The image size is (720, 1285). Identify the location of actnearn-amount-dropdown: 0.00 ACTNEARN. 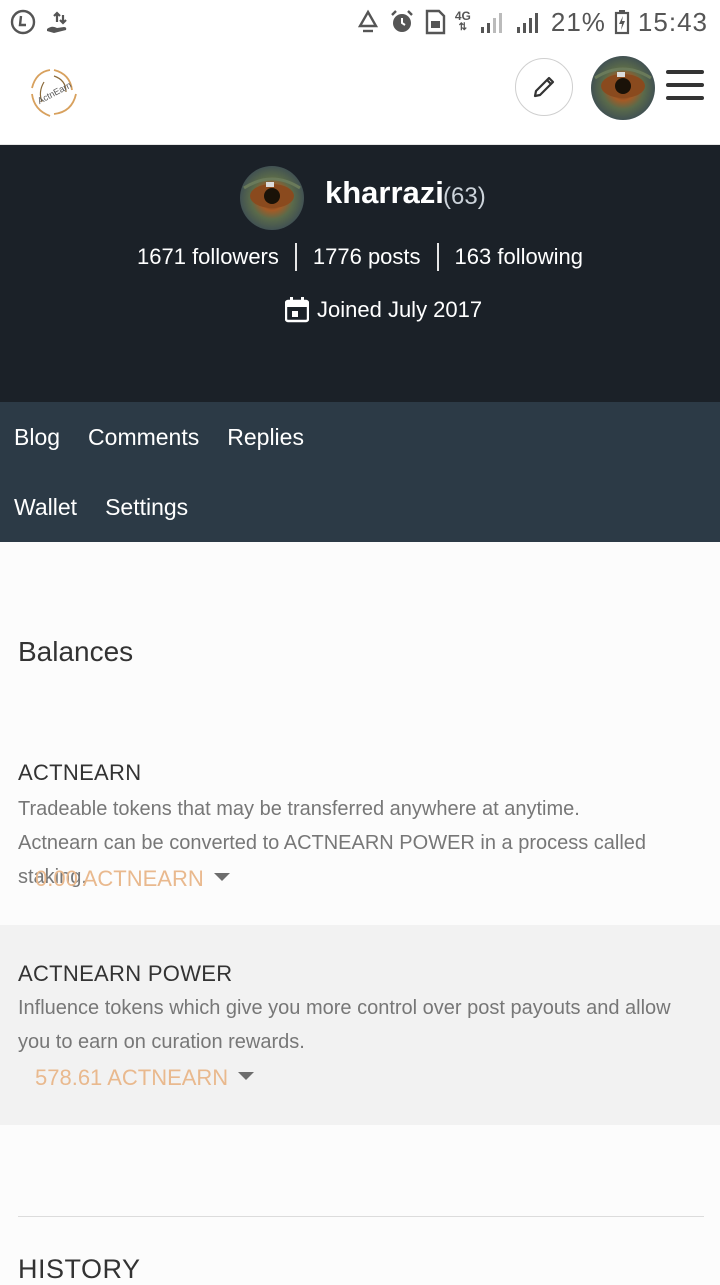
(132, 879).